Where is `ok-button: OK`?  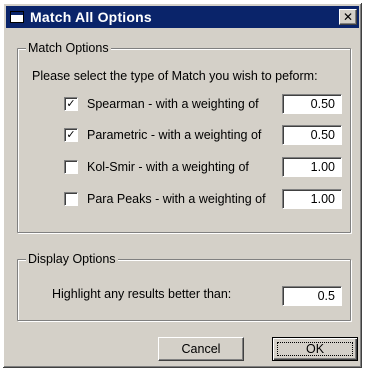 ok-button: OK is located at coordinates (315, 349).